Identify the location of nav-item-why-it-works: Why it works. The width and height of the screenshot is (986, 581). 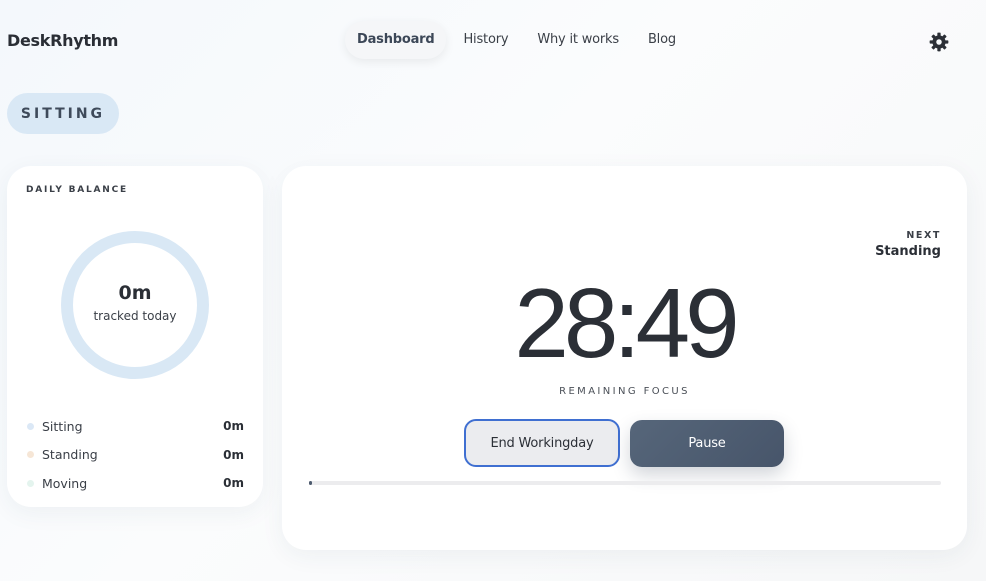
(578, 40).